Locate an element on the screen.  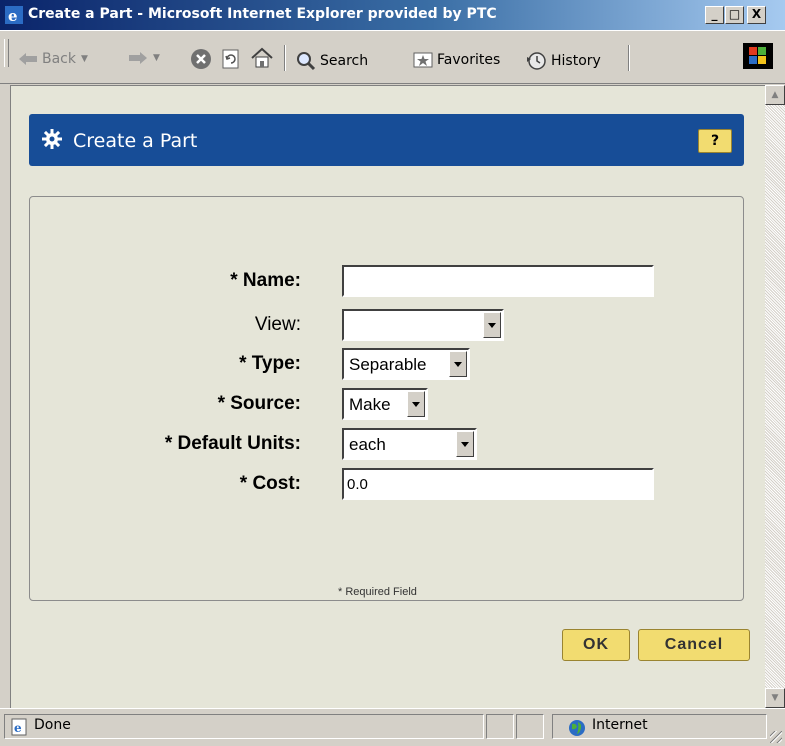
view-dropdown-icon is located at coordinates (492, 325).